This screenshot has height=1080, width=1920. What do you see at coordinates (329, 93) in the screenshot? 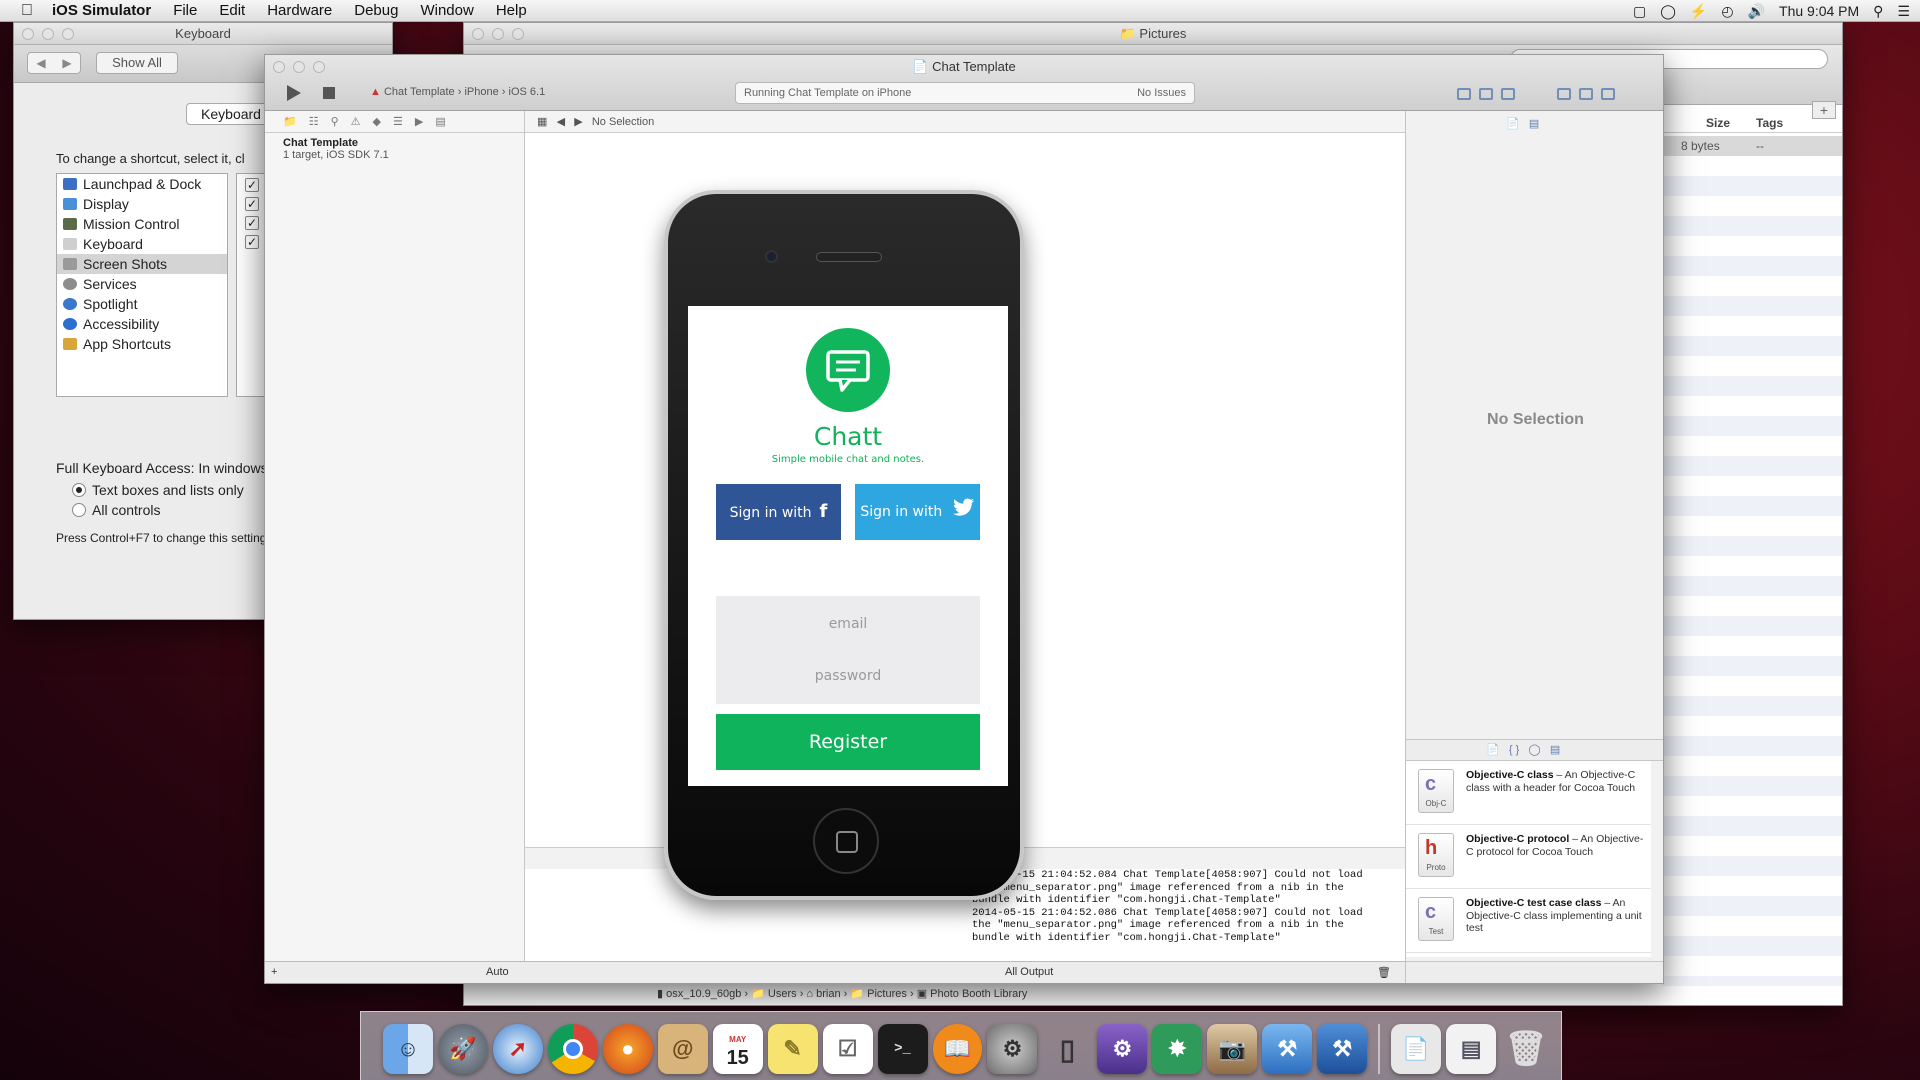
I see `stop-button` at bounding box center [329, 93].